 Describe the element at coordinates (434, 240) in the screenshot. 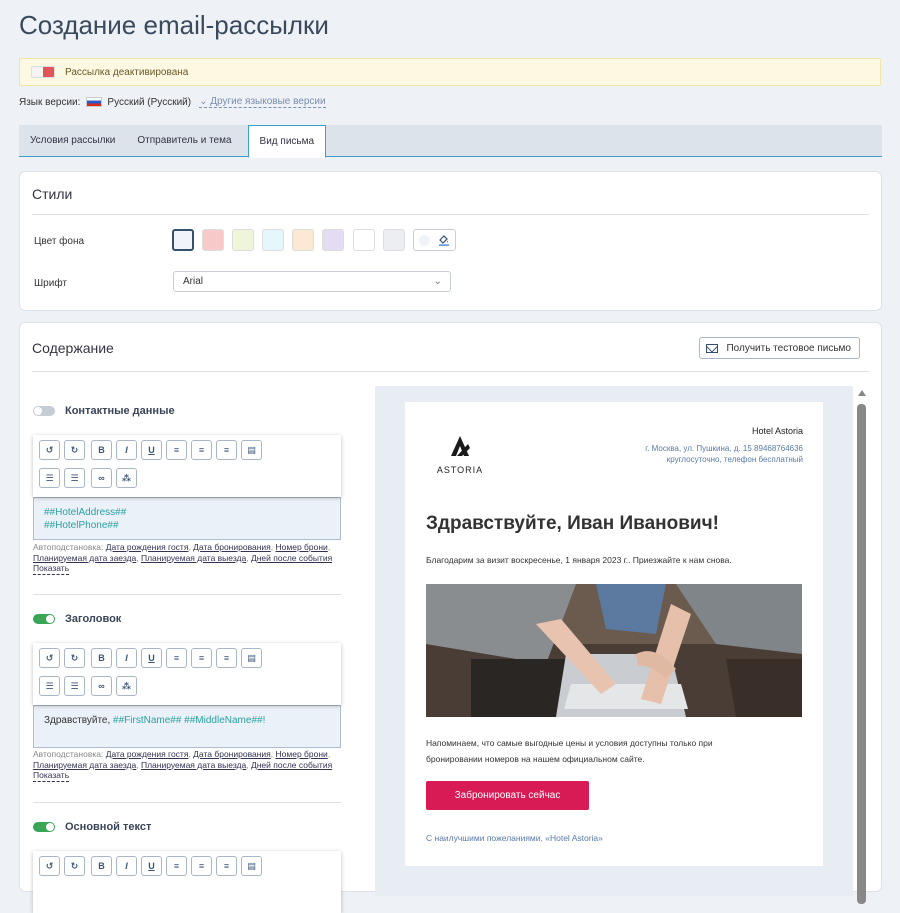

I see `custom-color-picker` at that location.